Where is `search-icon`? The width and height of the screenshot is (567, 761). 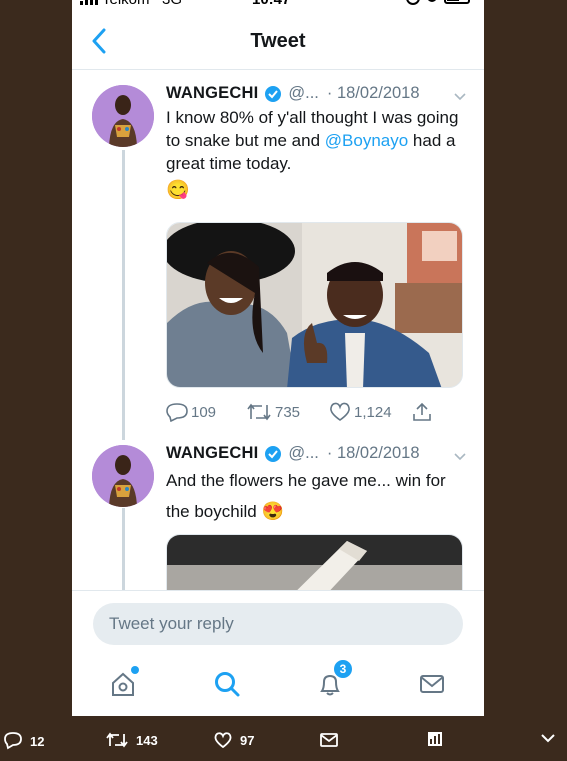 search-icon is located at coordinates (227, 684).